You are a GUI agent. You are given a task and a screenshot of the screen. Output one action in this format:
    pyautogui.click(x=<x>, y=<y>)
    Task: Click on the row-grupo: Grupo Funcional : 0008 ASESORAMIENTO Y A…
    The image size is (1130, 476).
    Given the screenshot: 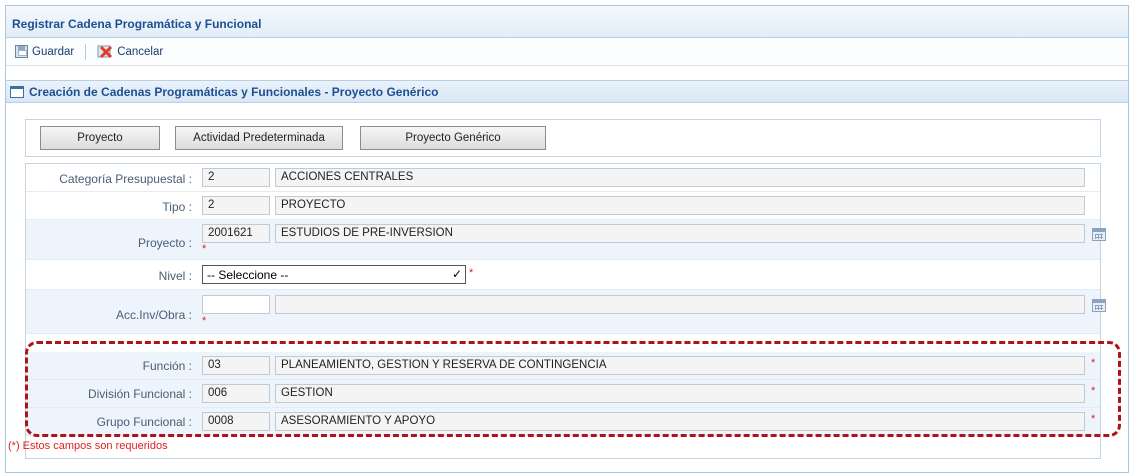 What is the action you would take?
    pyautogui.click(x=563, y=422)
    